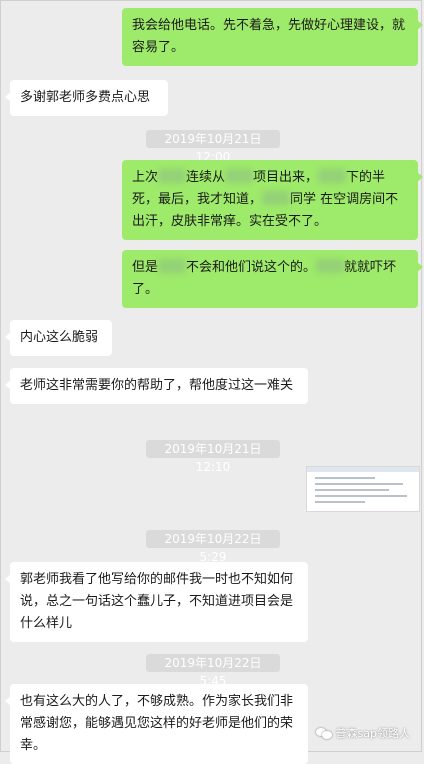 Image resolution: width=424 pixels, height=764 pixels. What do you see at coordinates (213, 547) in the screenshot?
I see `timestamp-badge: 2019年10月22日 5:29` at bounding box center [213, 547].